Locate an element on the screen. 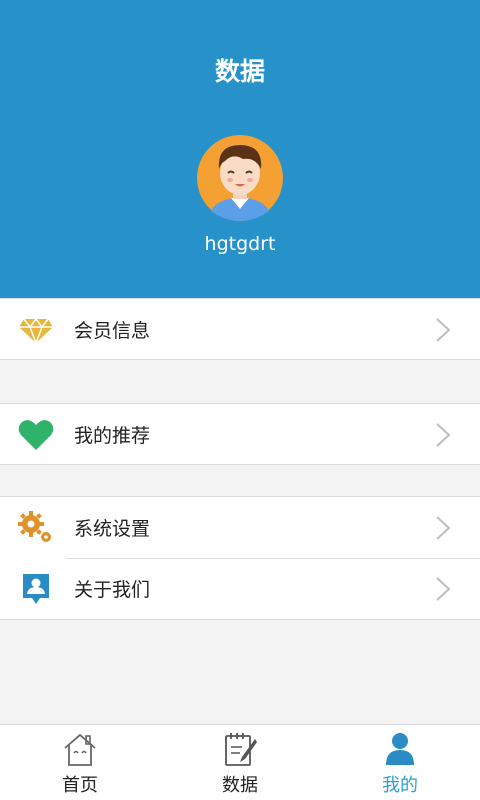 Image resolution: width=480 pixels, height=800 pixels. notepad-icon is located at coordinates (241, 749).